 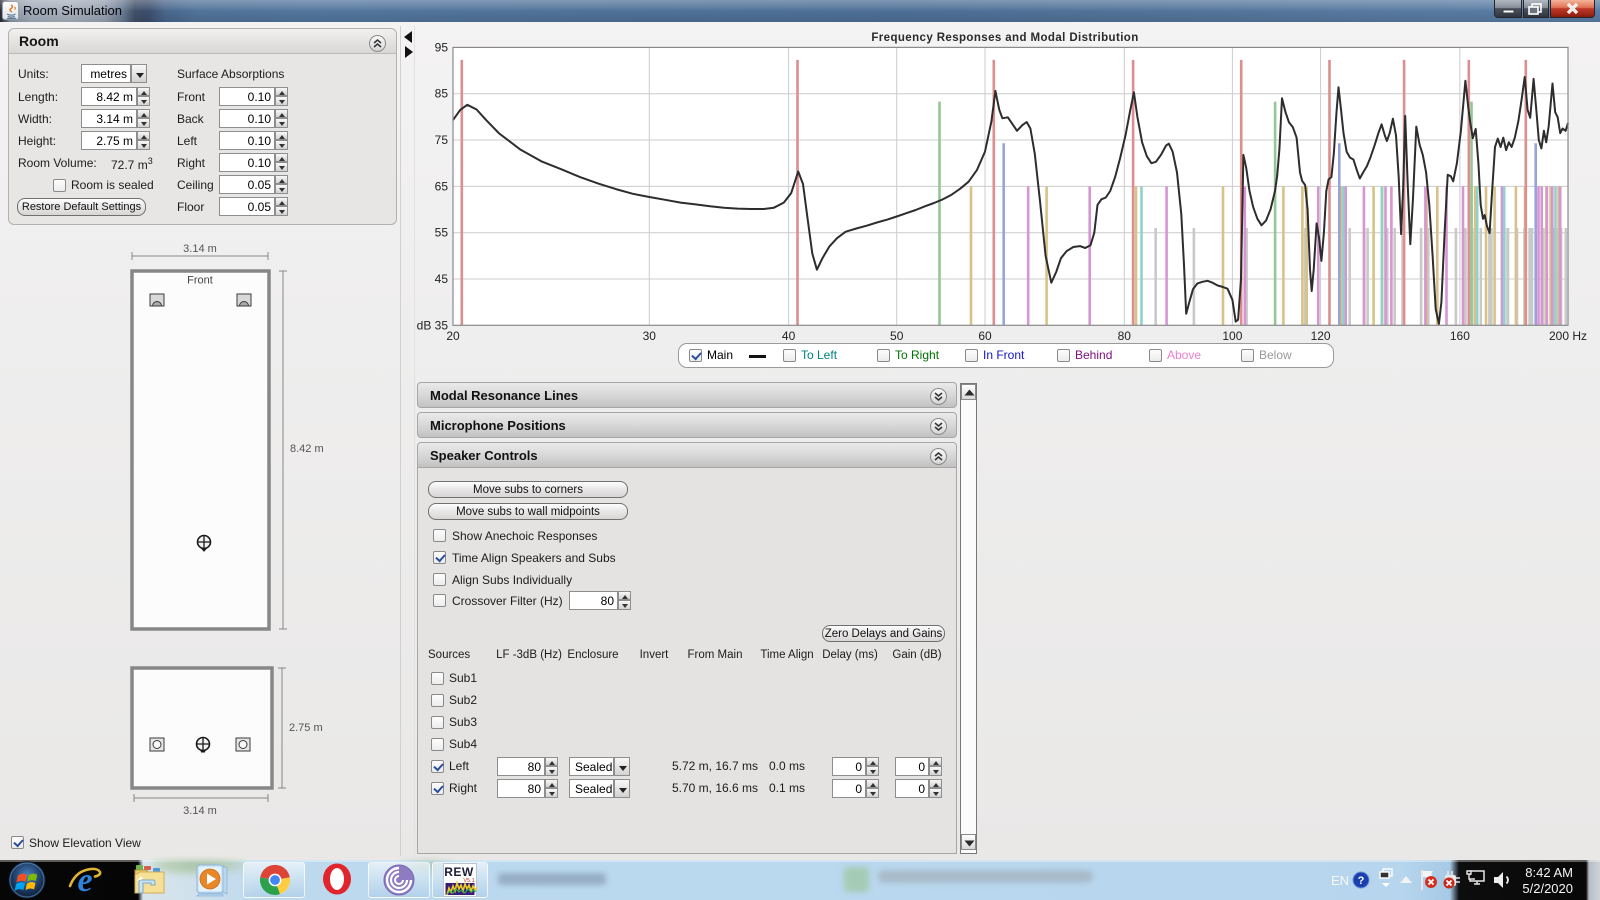 I want to click on svg-text: 80, so click(x=1125, y=336).